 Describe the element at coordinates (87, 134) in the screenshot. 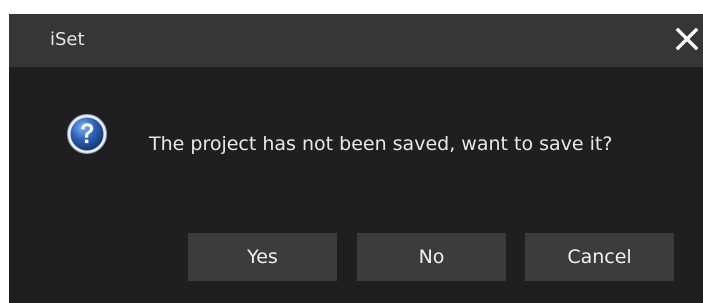

I see `question-icon` at that location.